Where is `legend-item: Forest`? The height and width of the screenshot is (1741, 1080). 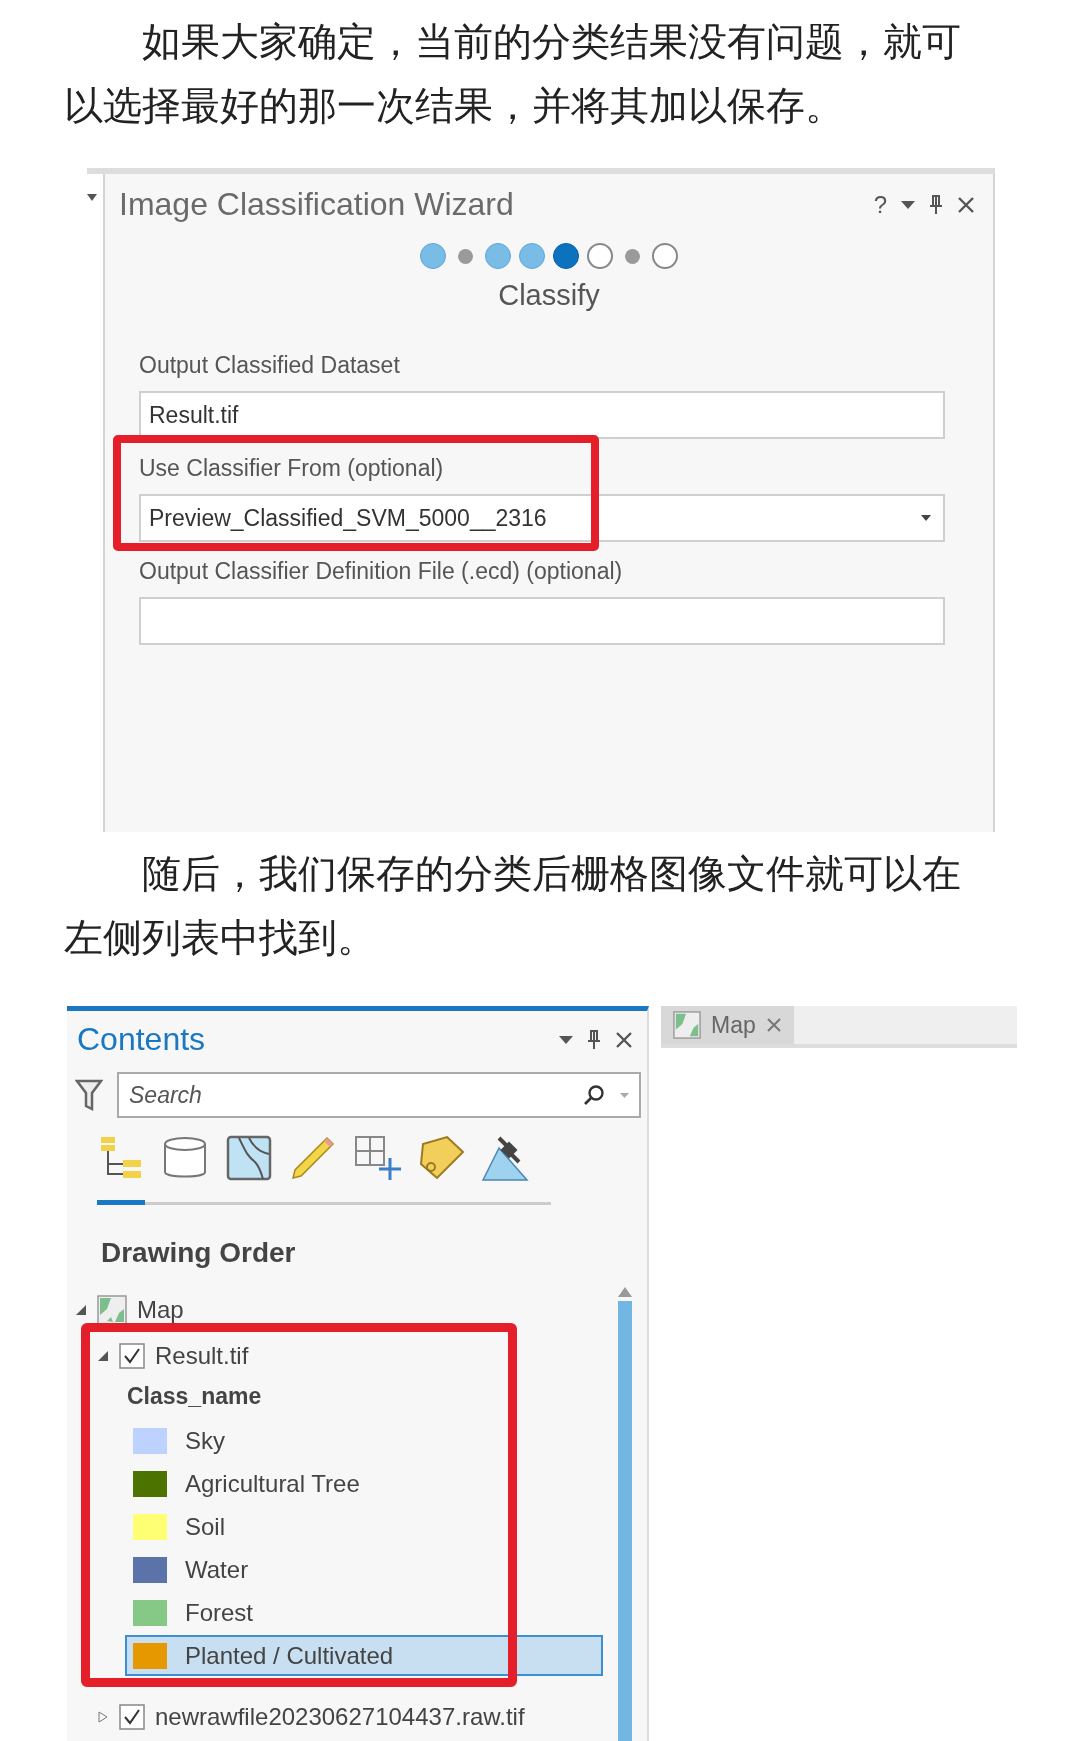 legend-item: Forest is located at coordinates (364, 1612).